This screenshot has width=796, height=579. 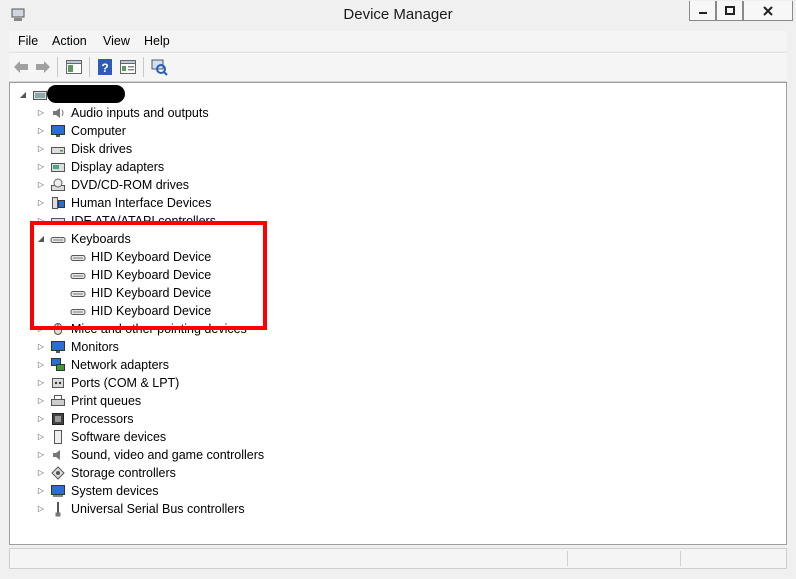 I want to click on expand-arrow-open-icon: ◢, so click(x=23, y=95).